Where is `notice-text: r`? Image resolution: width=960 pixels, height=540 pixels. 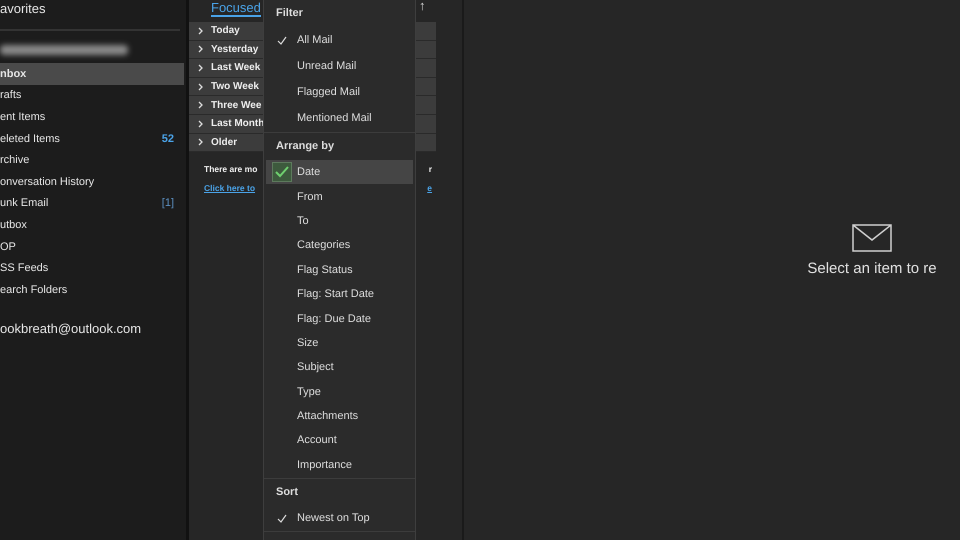
notice-text: r is located at coordinates (430, 169).